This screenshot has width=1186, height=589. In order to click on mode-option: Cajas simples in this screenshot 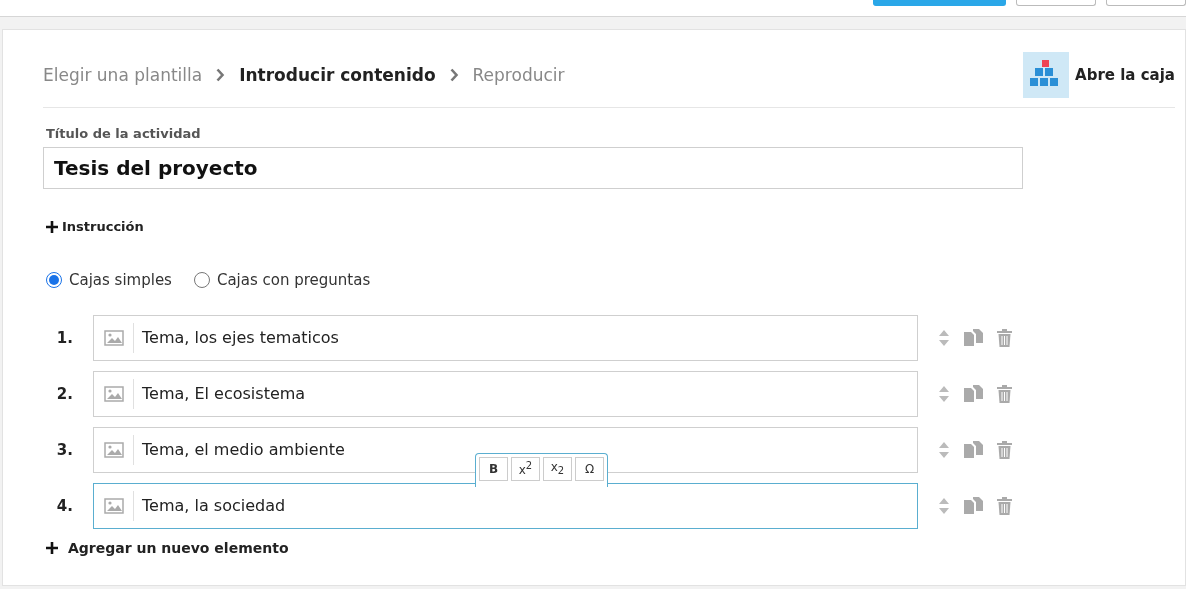, I will do `click(109, 279)`.